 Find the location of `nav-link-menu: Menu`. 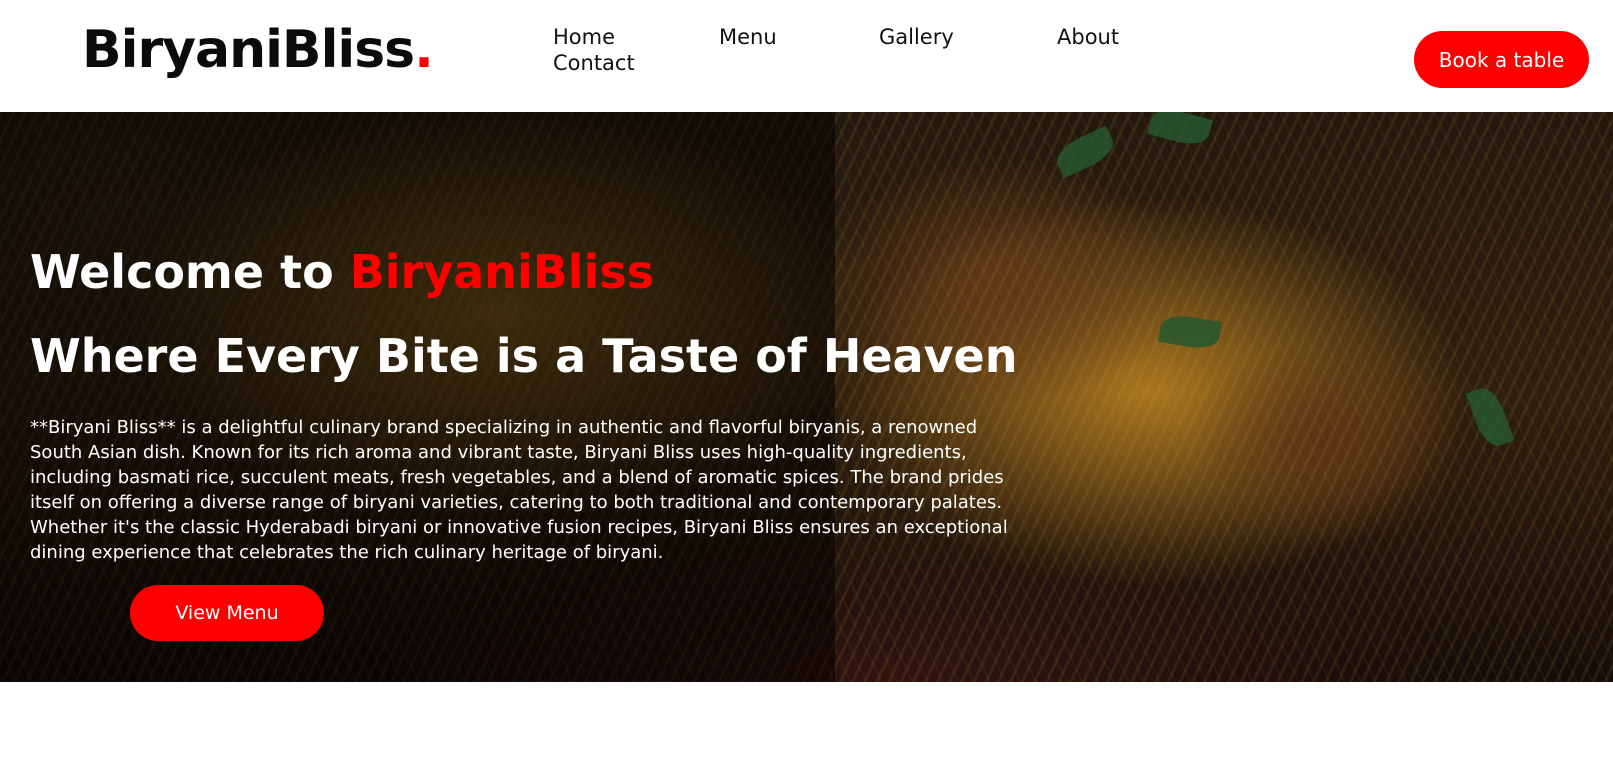

nav-link-menu: Menu is located at coordinates (748, 37).